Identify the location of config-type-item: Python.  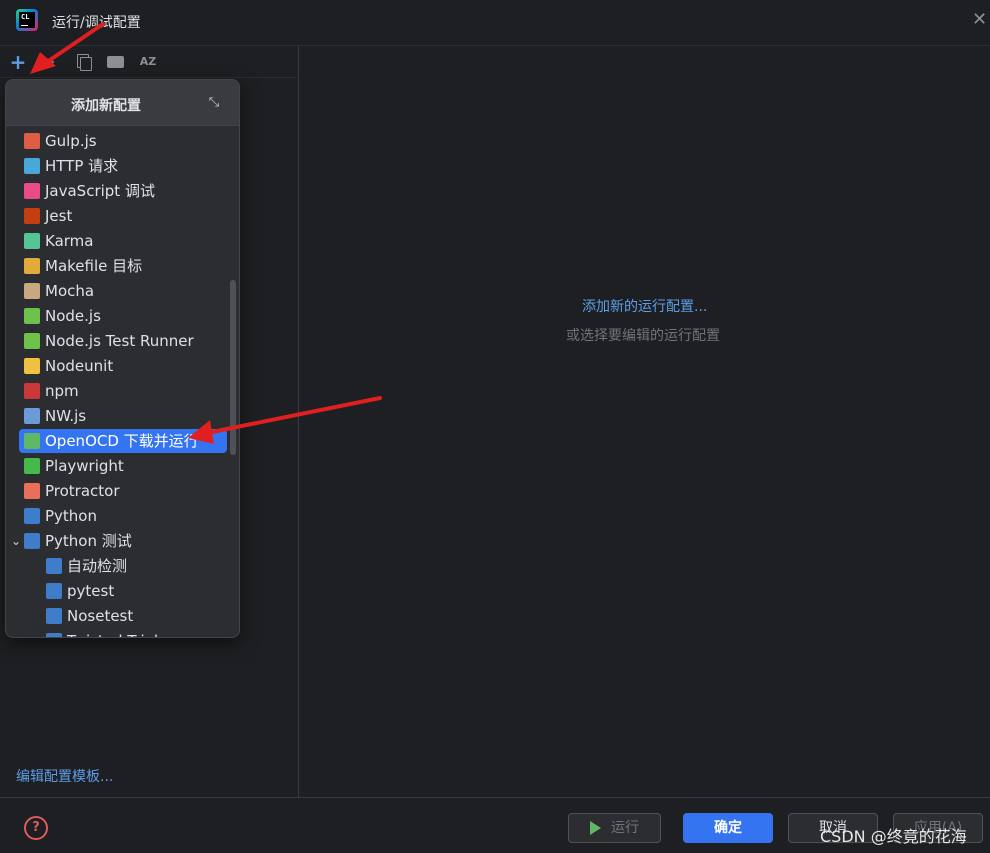
(123, 516).